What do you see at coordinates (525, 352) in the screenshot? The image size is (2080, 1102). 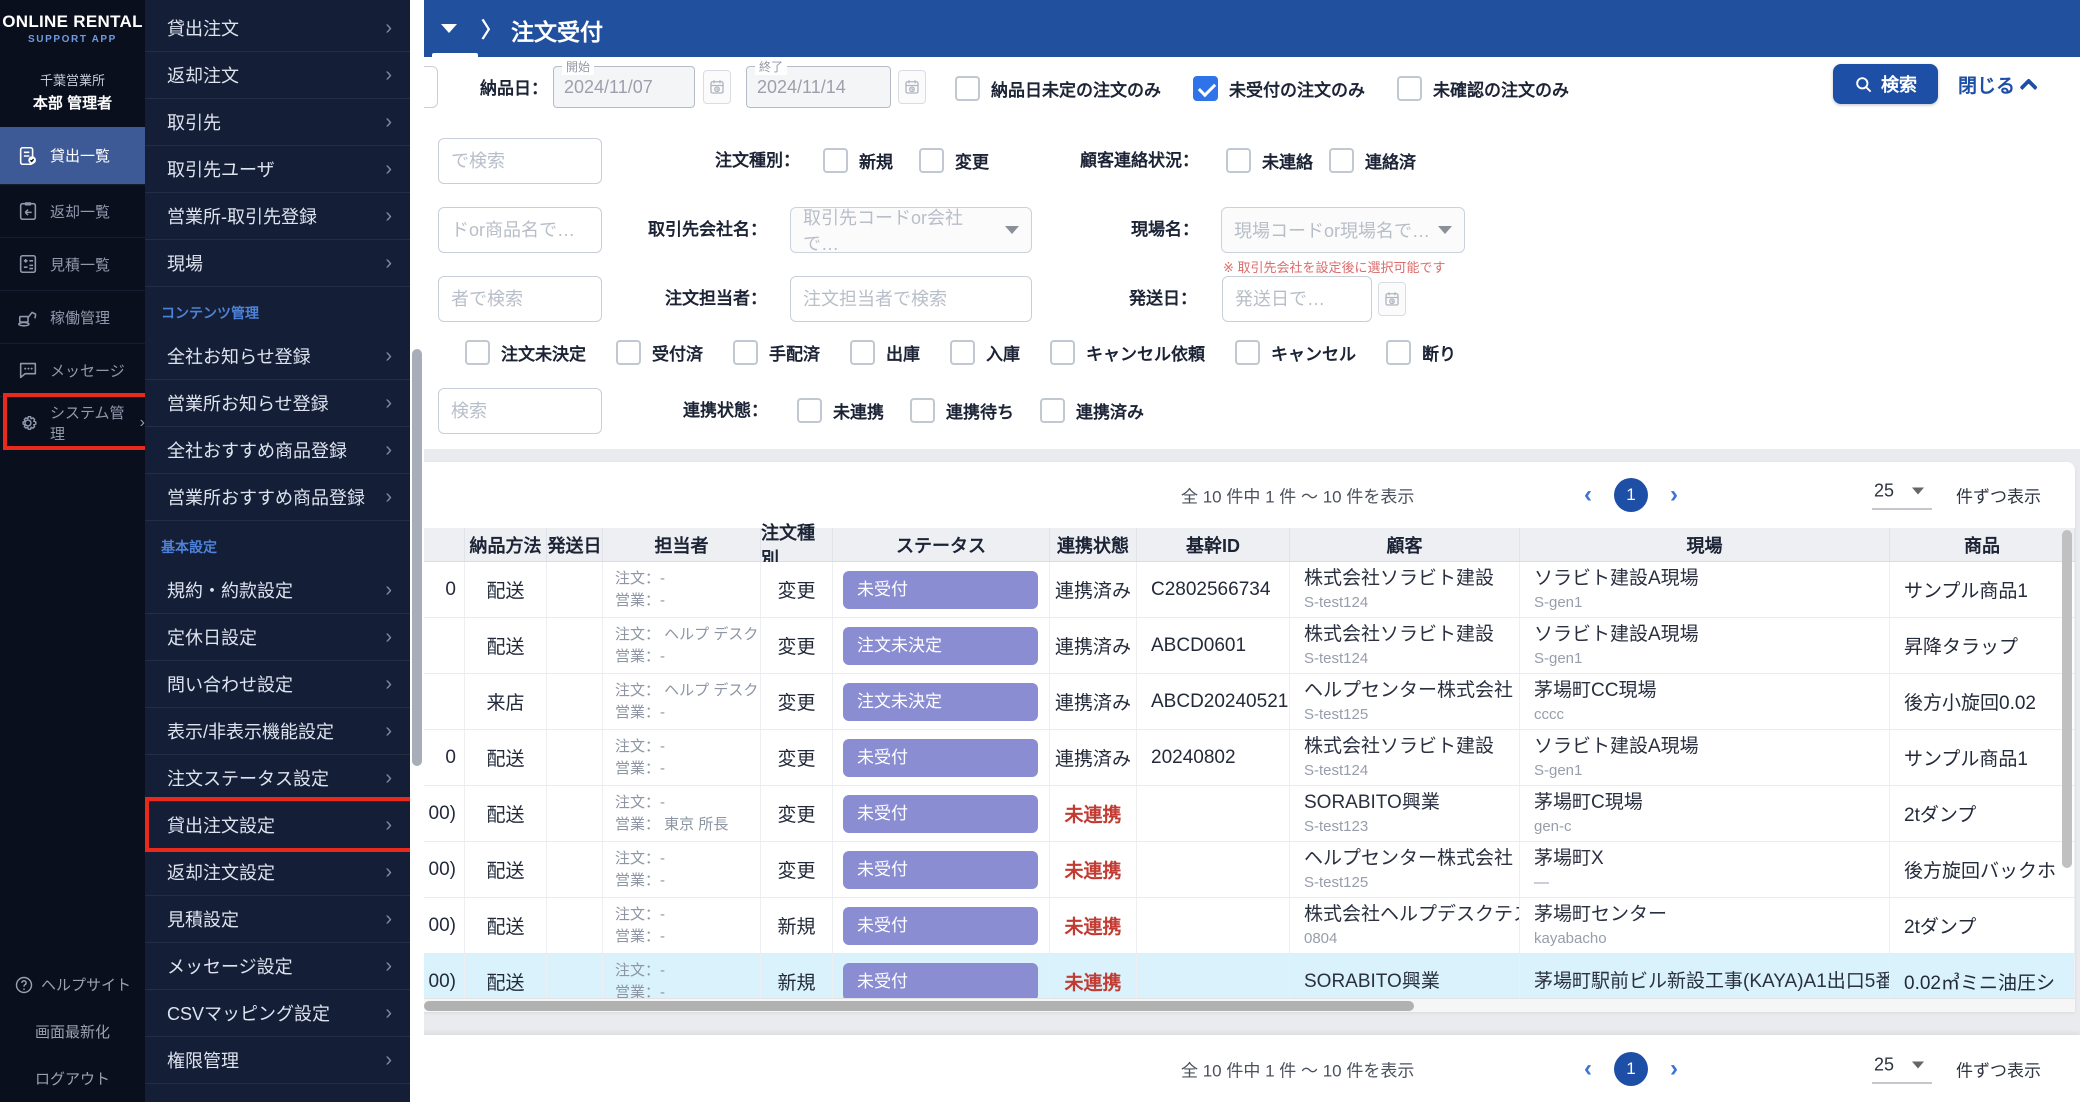 I see `filter-checkbox: 注文未決定` at bounding box center [525, 352].